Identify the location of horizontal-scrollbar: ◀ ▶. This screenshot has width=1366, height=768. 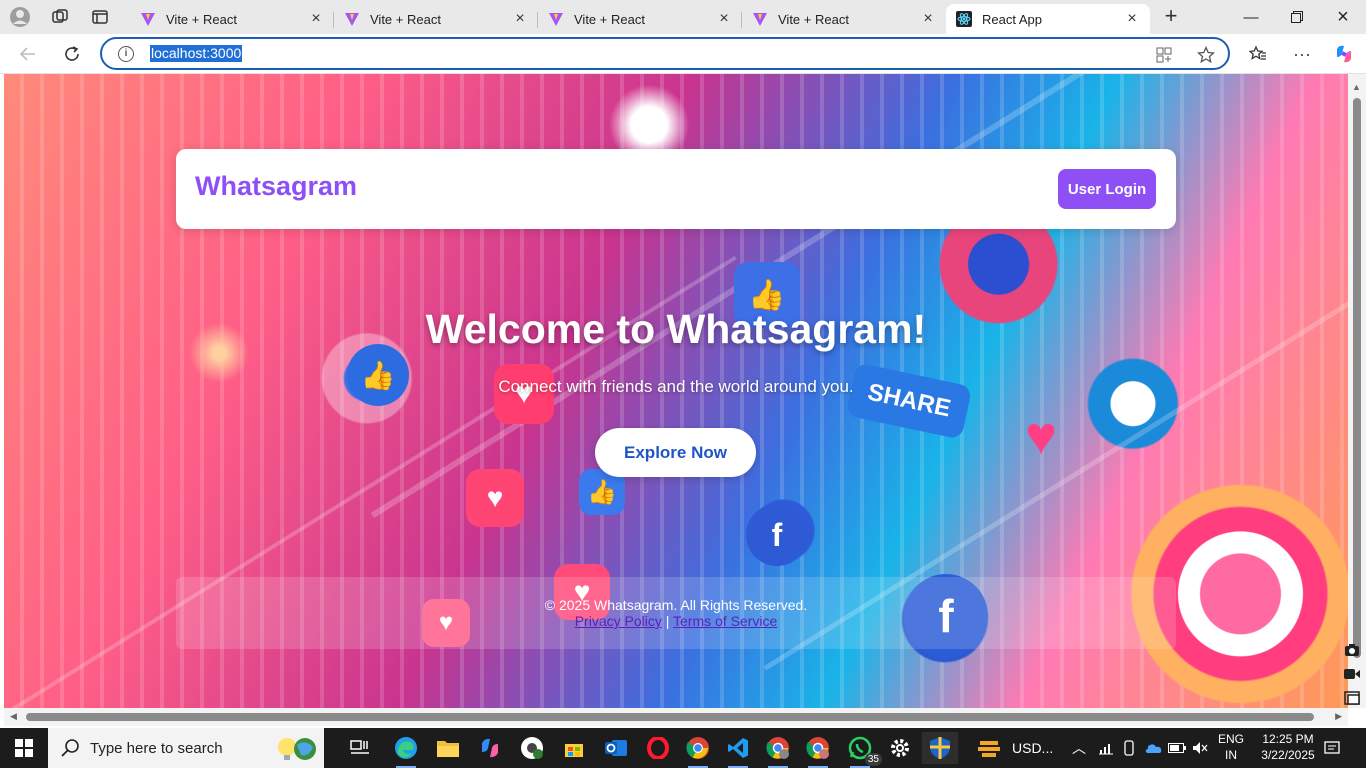
(676, 717).